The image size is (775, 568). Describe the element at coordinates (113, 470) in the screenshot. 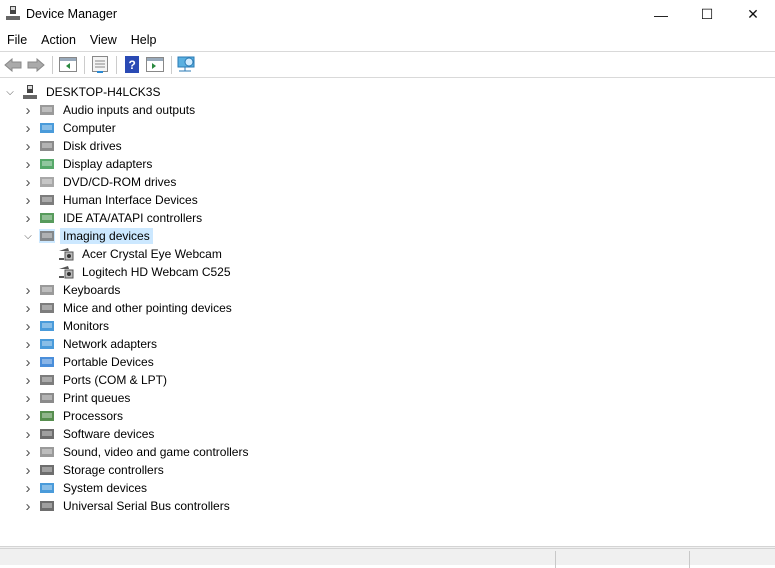

I see `tree-item-label: Storage controllers` at that location.